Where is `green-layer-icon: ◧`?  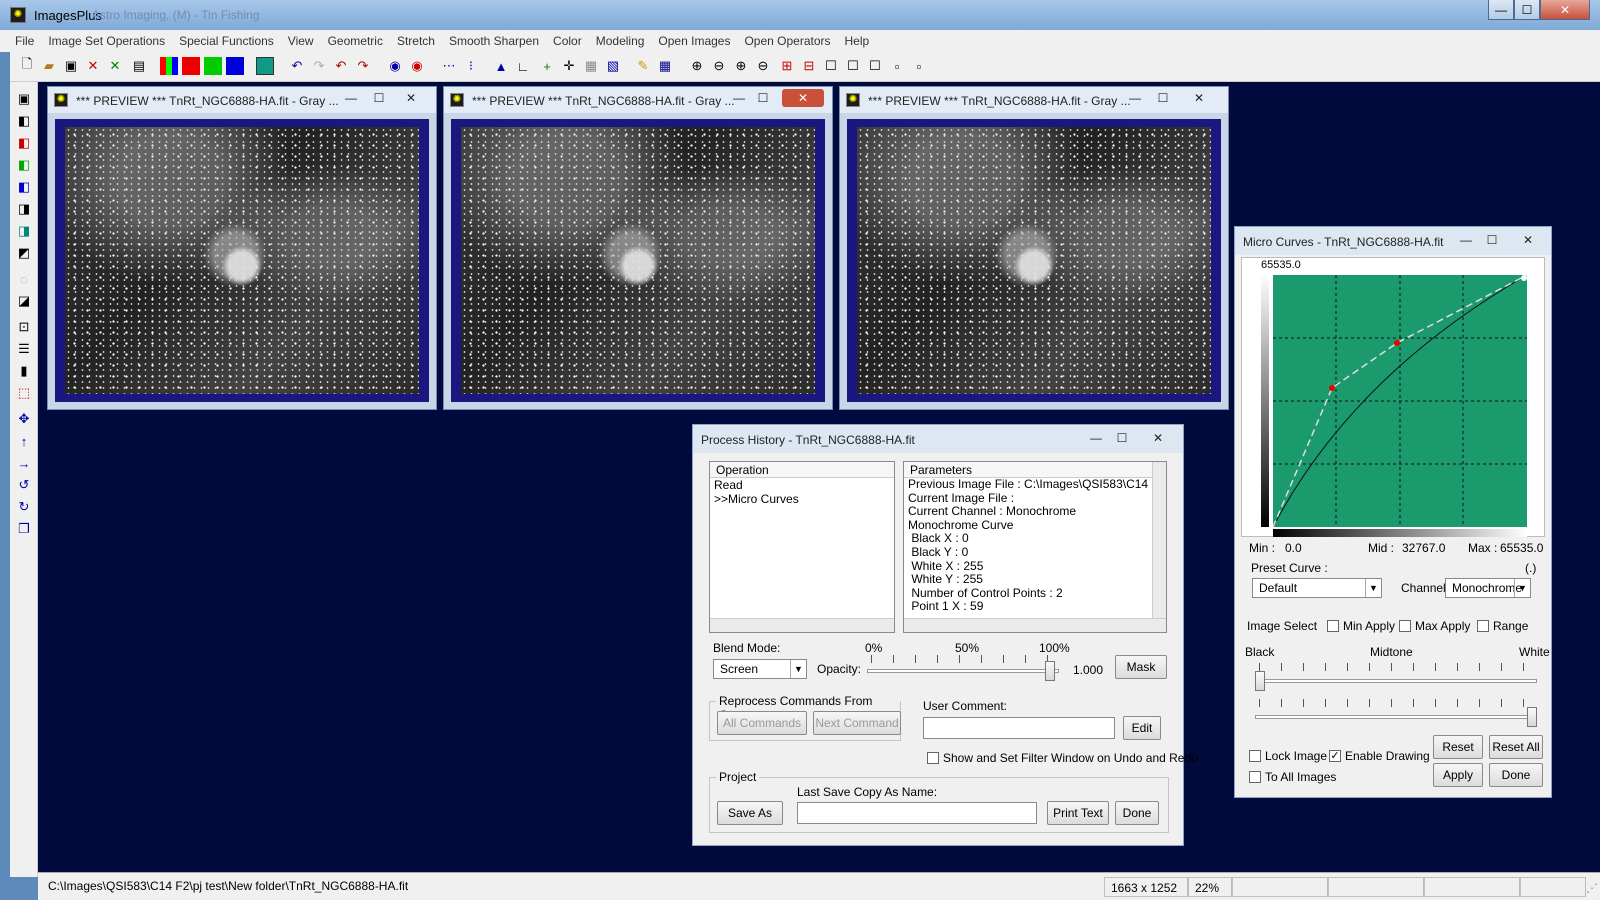
green-layer-icon: ◧ is located at coordinates (24, 165).